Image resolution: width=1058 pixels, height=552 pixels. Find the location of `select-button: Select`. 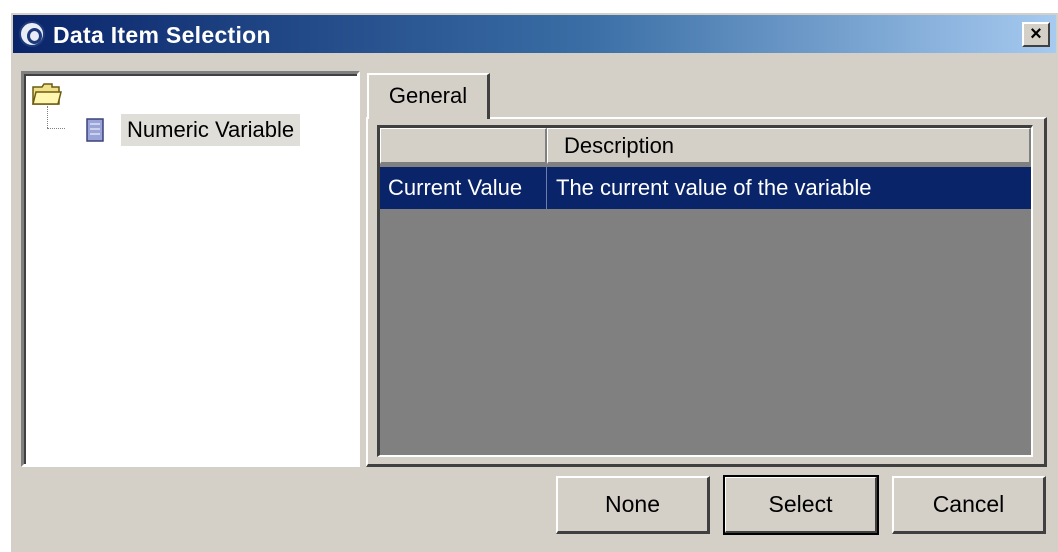

select-button: Select is located at coordinates (801, 505).